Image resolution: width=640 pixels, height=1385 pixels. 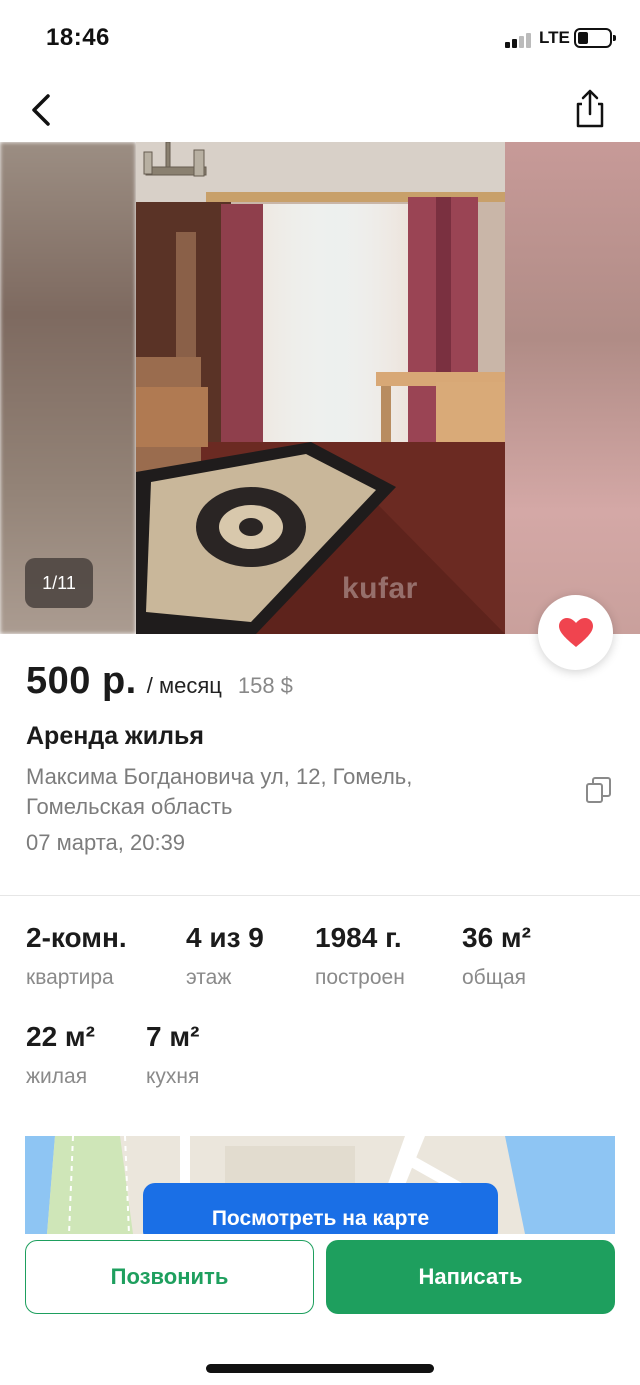 What do you see at coordinates (360, 956) in the screenshot?
I see `param-built: 1984 г. построен` at bounding box center [360, 956].